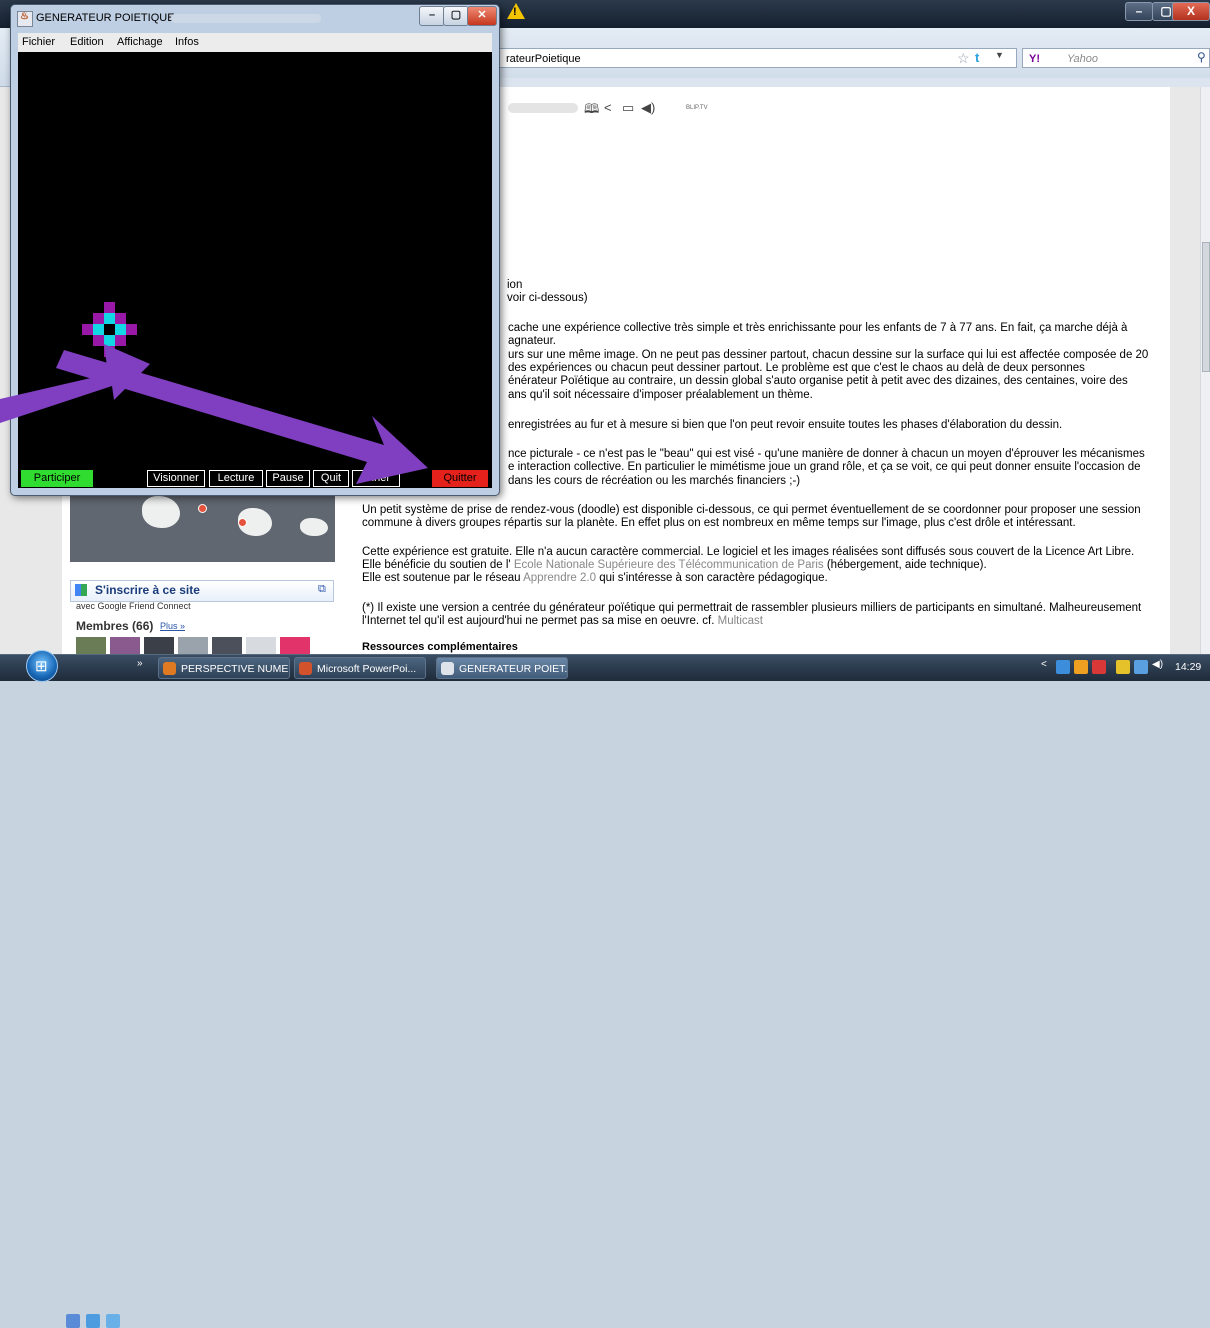  What do you see at coordinates (1191, 11) in the screenshot?
I see `browser-close-button: X` at bounding box center [1191, 11].